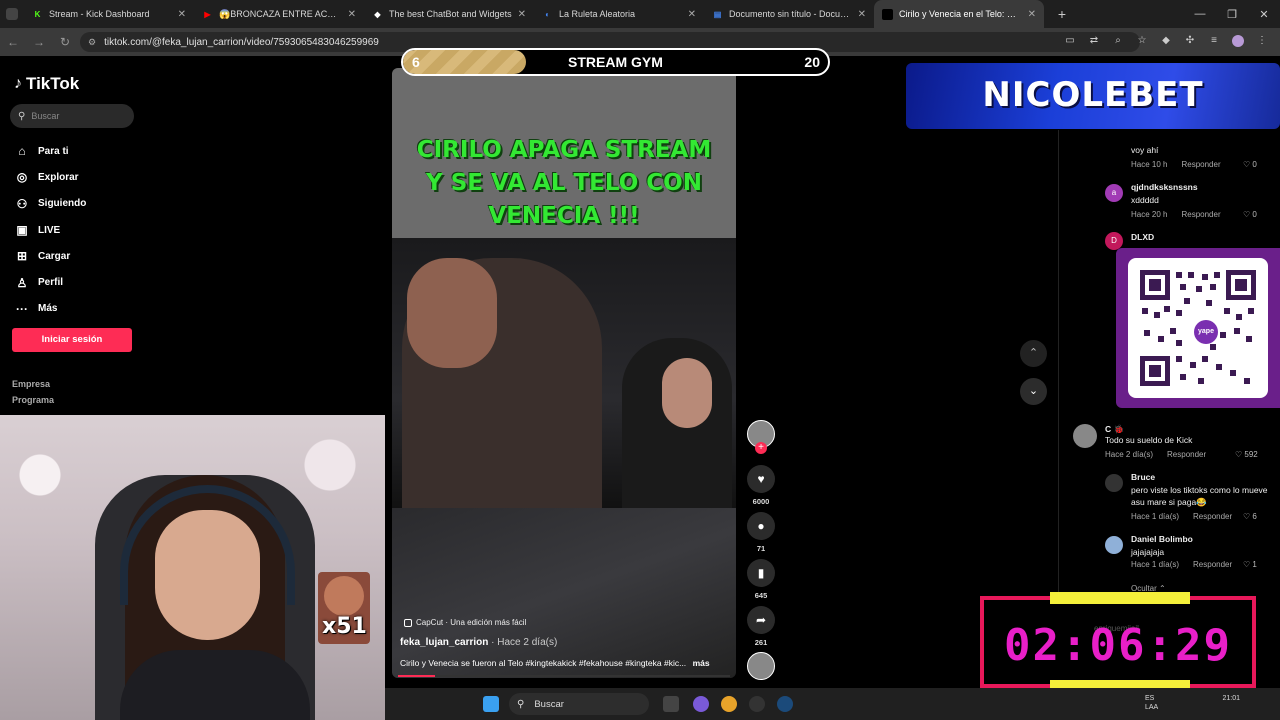 This screenshot has height=720, width=1280. Describe the element at coordinates (1033, 353) in the screenshot. I see `previous-video-button: ⌃` at that location.